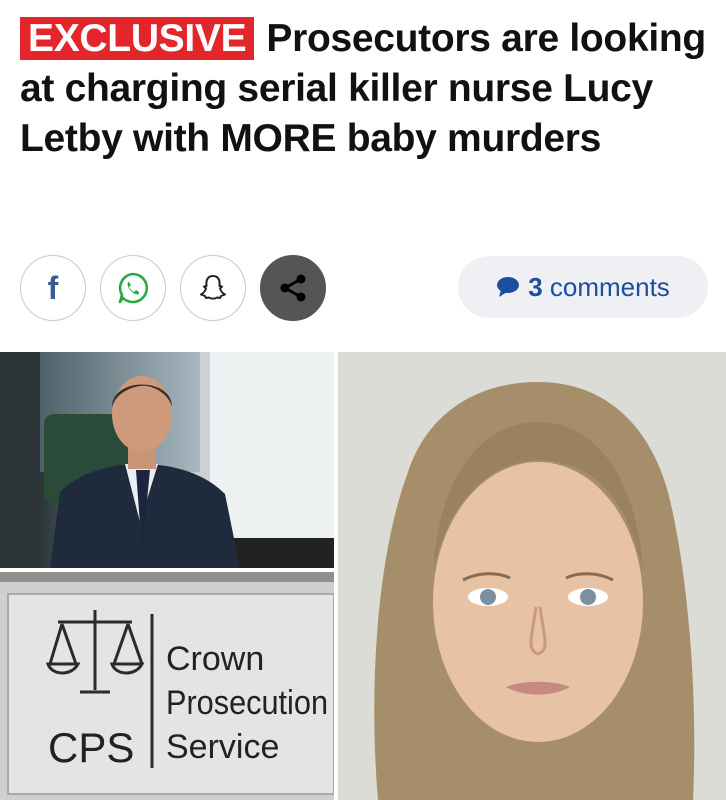 The width and height of the screenshot is (726, 800). Describe the element at coordinates (137, 38) in the screenshot. I see `exclusive-badge: EXCLUSIVE` at that location.